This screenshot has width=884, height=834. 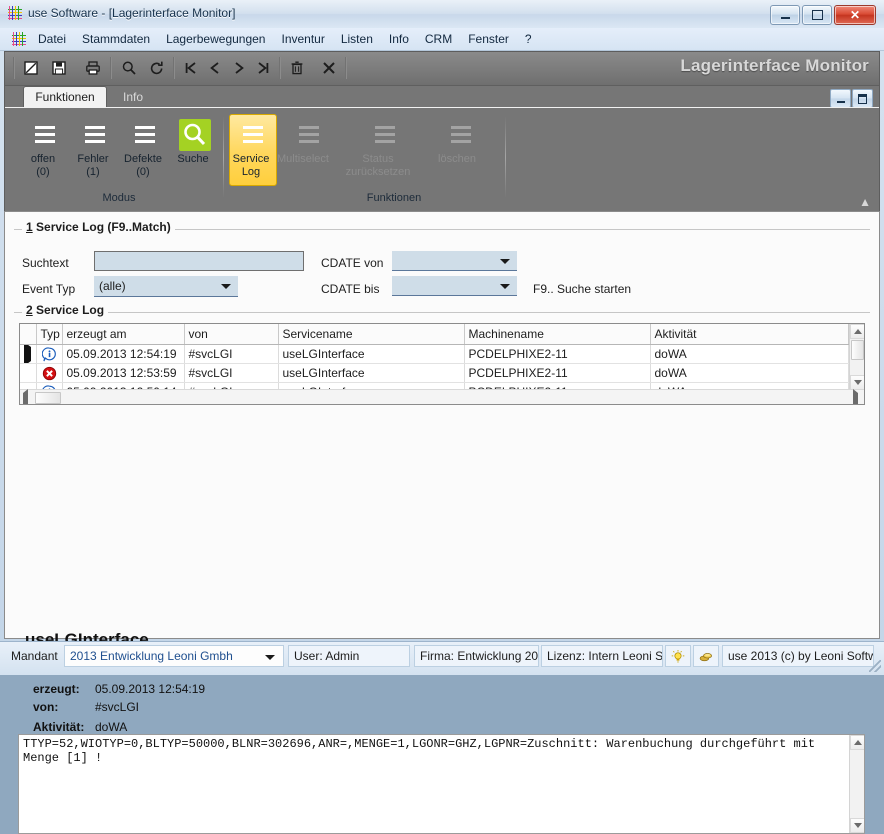 I want to click on log-groupbox-number: 2, so click(x=29, y=310).